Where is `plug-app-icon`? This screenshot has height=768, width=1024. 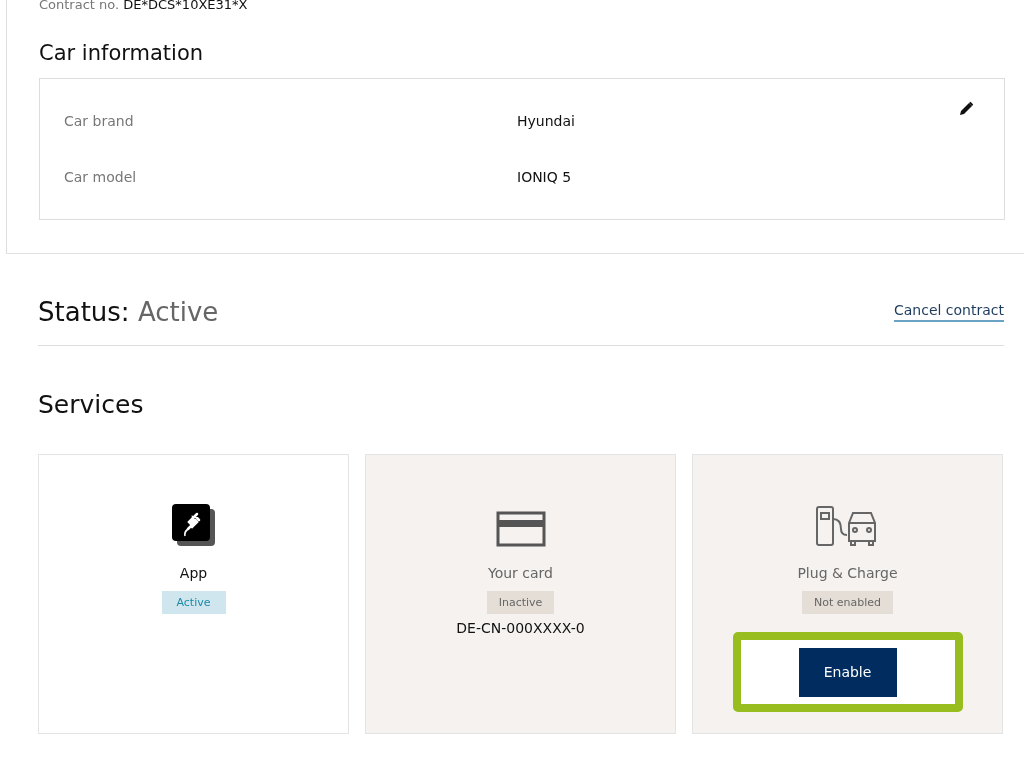 plug-app-icon is located at coordinates (193, 525).